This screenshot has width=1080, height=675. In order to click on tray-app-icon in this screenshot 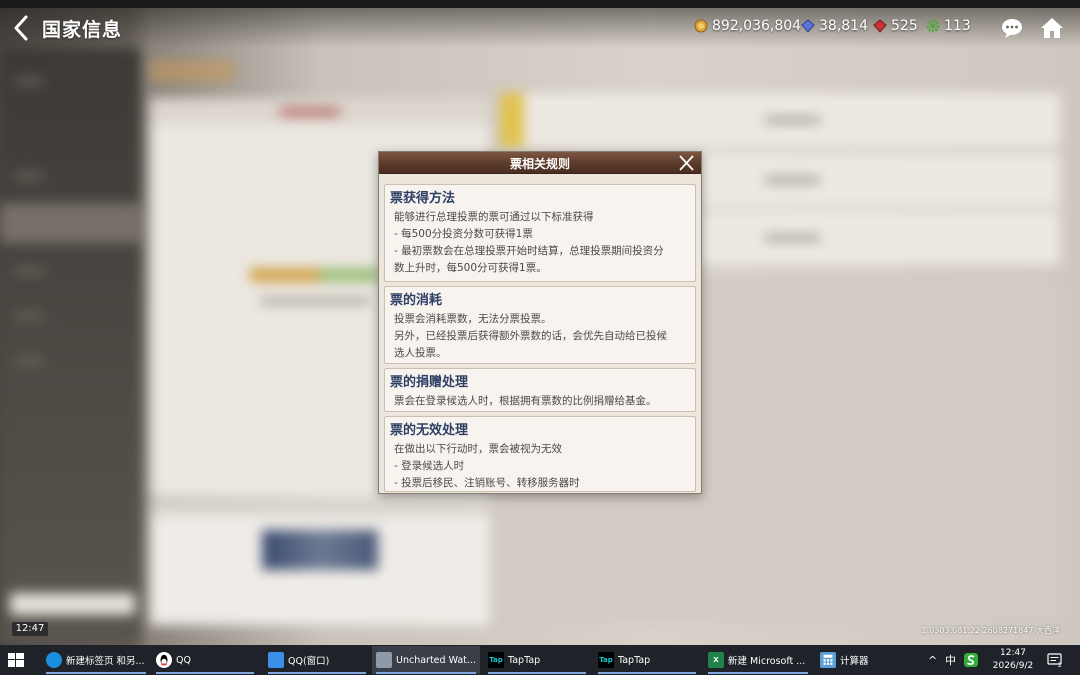, I will do `click(971, 660)`.